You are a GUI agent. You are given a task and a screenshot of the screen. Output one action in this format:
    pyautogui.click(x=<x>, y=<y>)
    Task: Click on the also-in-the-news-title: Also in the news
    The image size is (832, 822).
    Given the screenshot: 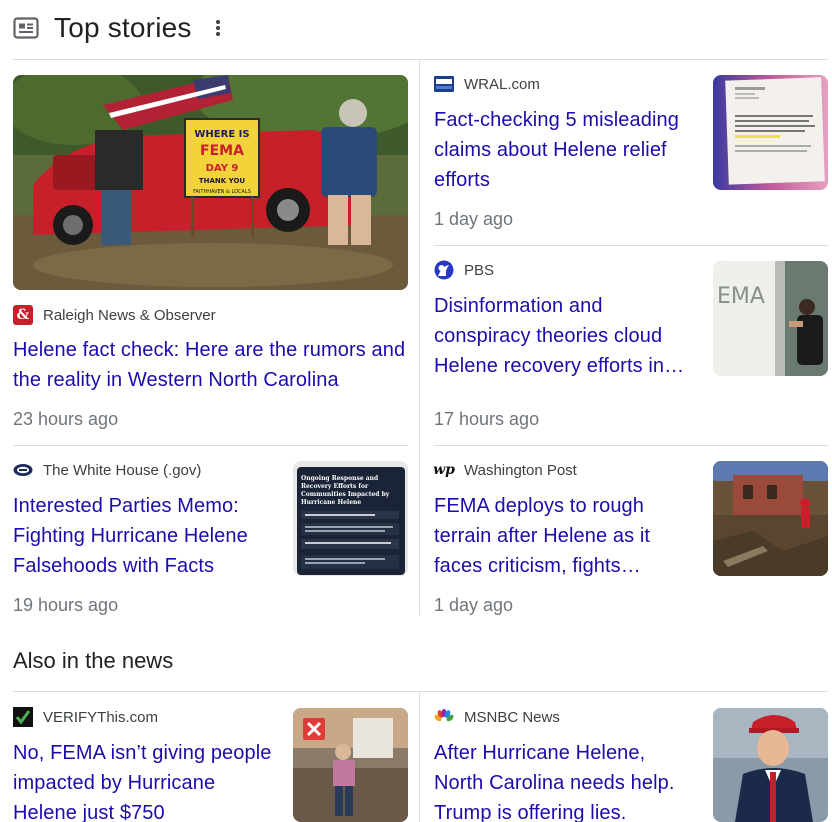 What is the action you would take?
    pyautogui.click(x=93, y=660)
    